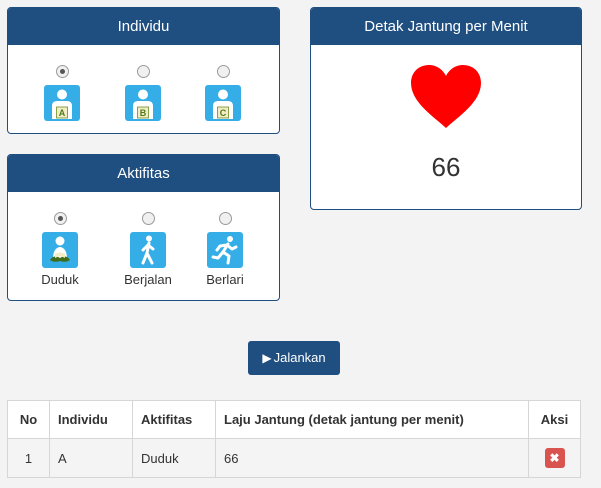 Image resolution: width=601 pixels, height=488 pixels. What do you see at coordinates (174, 419) in the screenshot?
I see `header-aktifitas: Aktifitas` at bounding box center [174, 419].